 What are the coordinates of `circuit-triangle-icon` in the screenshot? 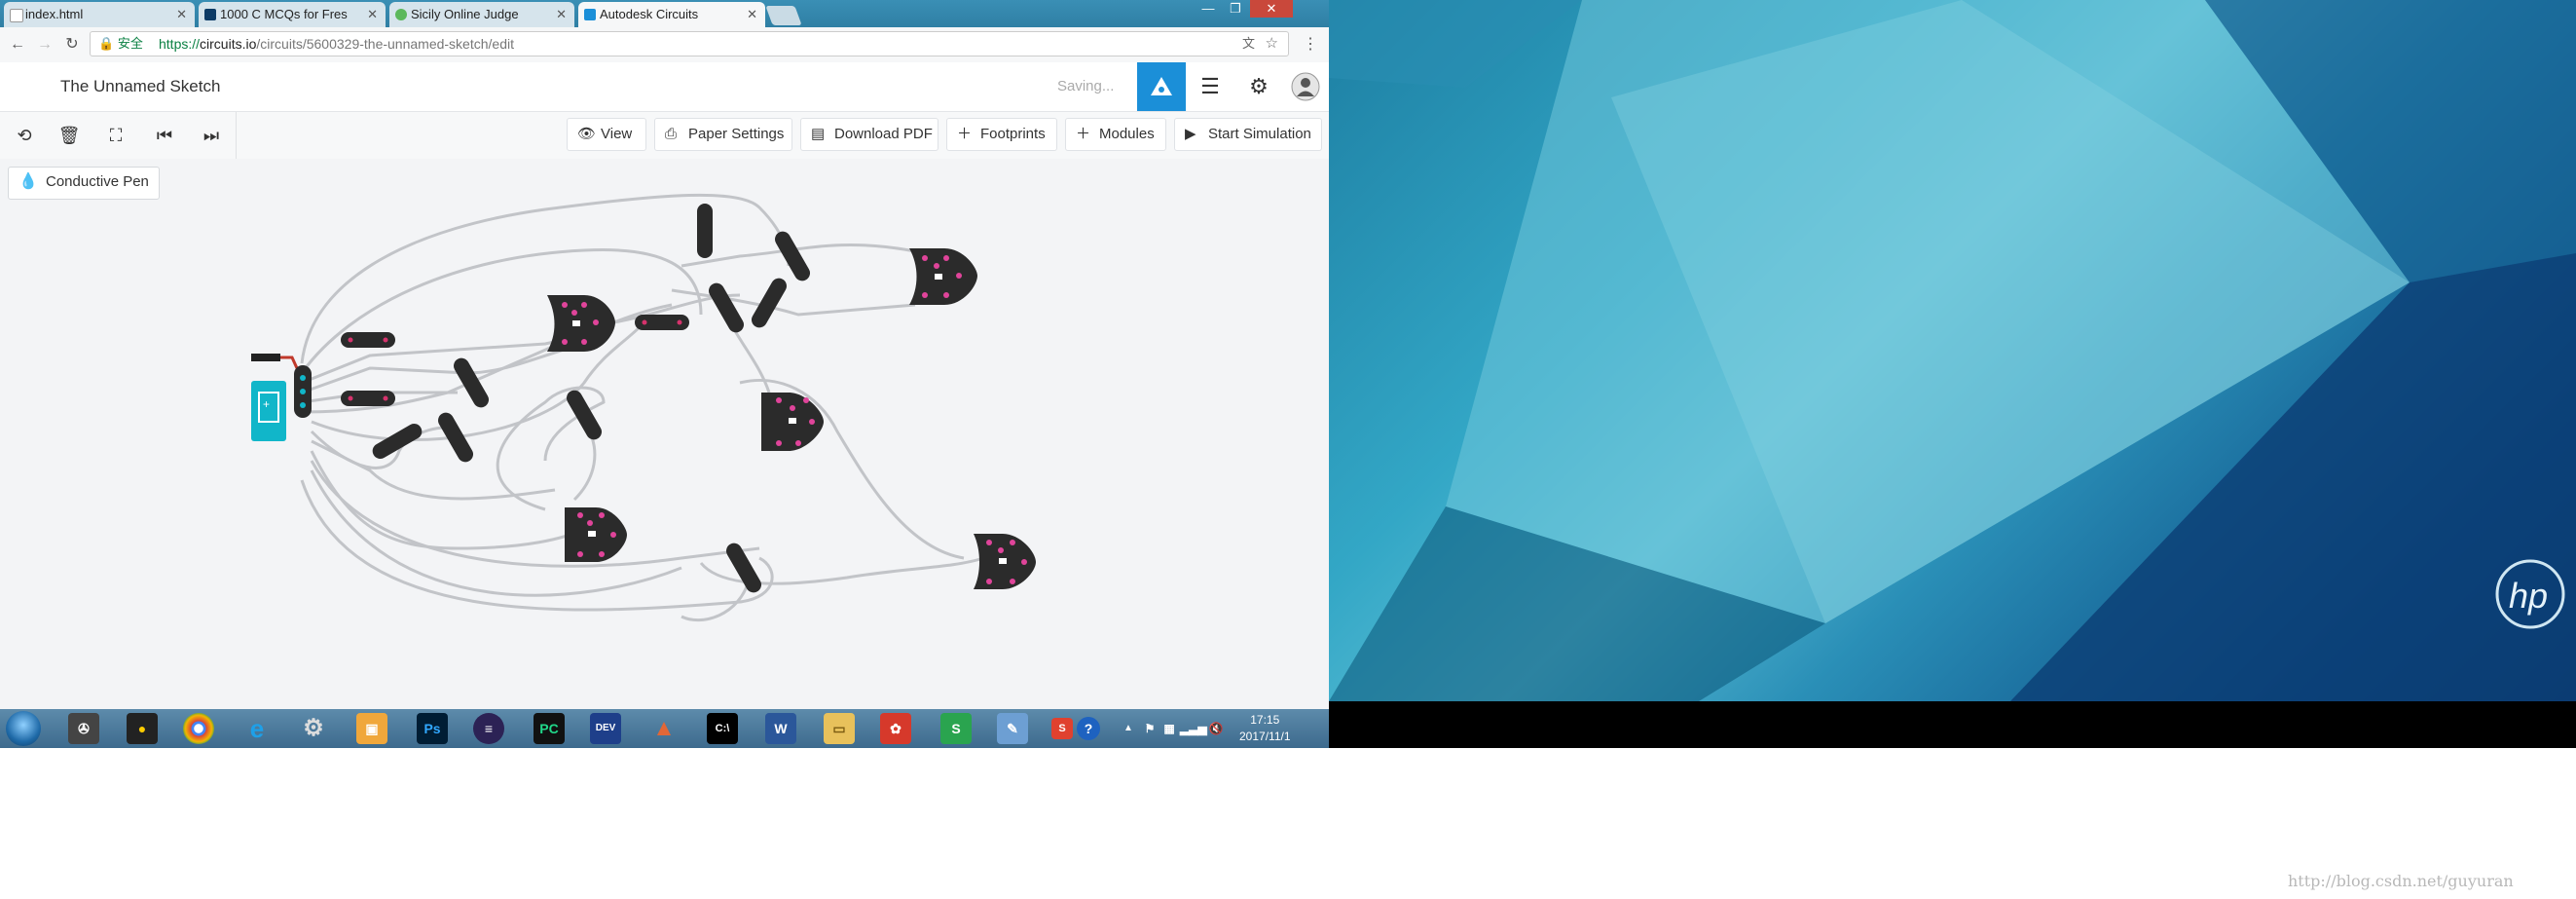 It's located at (1161, 86).